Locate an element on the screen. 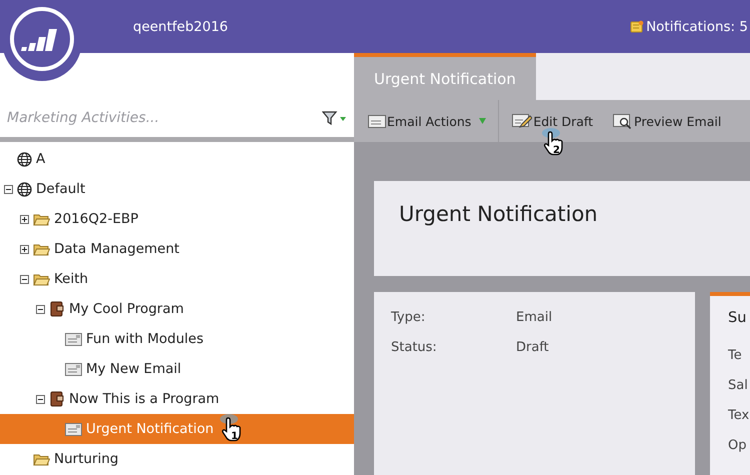 The width and height of the screenshot is (750, 475). toolbar-button: Edit Draft is located at coordinates (553, 121).